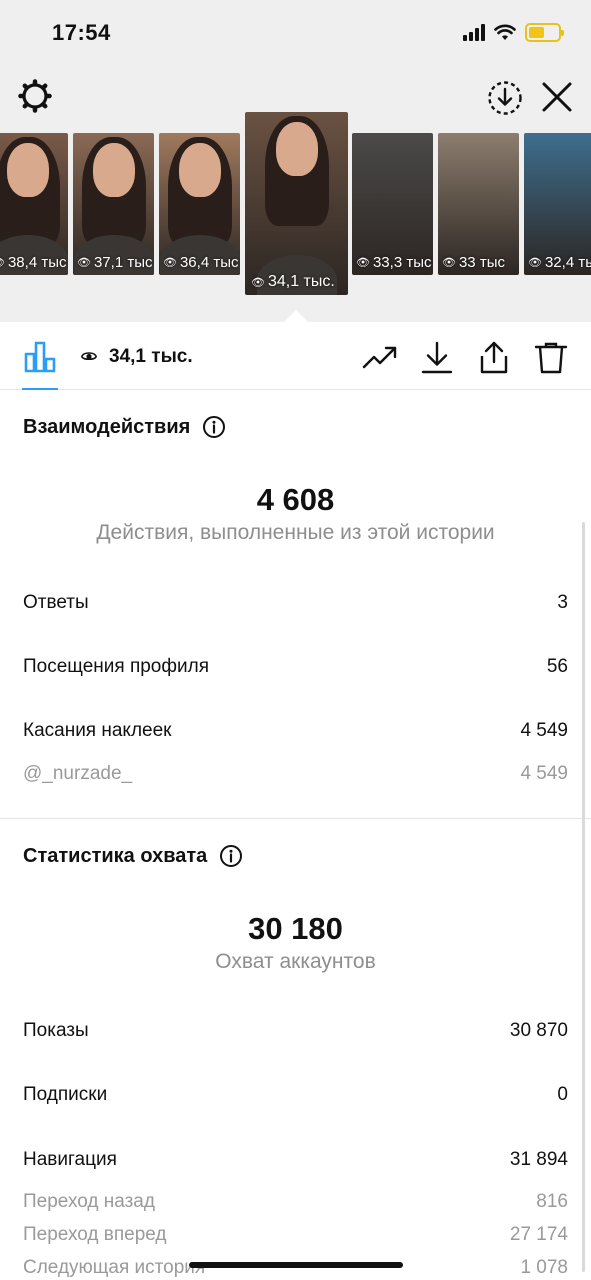 This screenshot has width=591, height=1280. What do you see at coordinates (107, 426) in the screenshot?
I see `interactions-title: Взаимодействия` at bounding box center [107, 426].